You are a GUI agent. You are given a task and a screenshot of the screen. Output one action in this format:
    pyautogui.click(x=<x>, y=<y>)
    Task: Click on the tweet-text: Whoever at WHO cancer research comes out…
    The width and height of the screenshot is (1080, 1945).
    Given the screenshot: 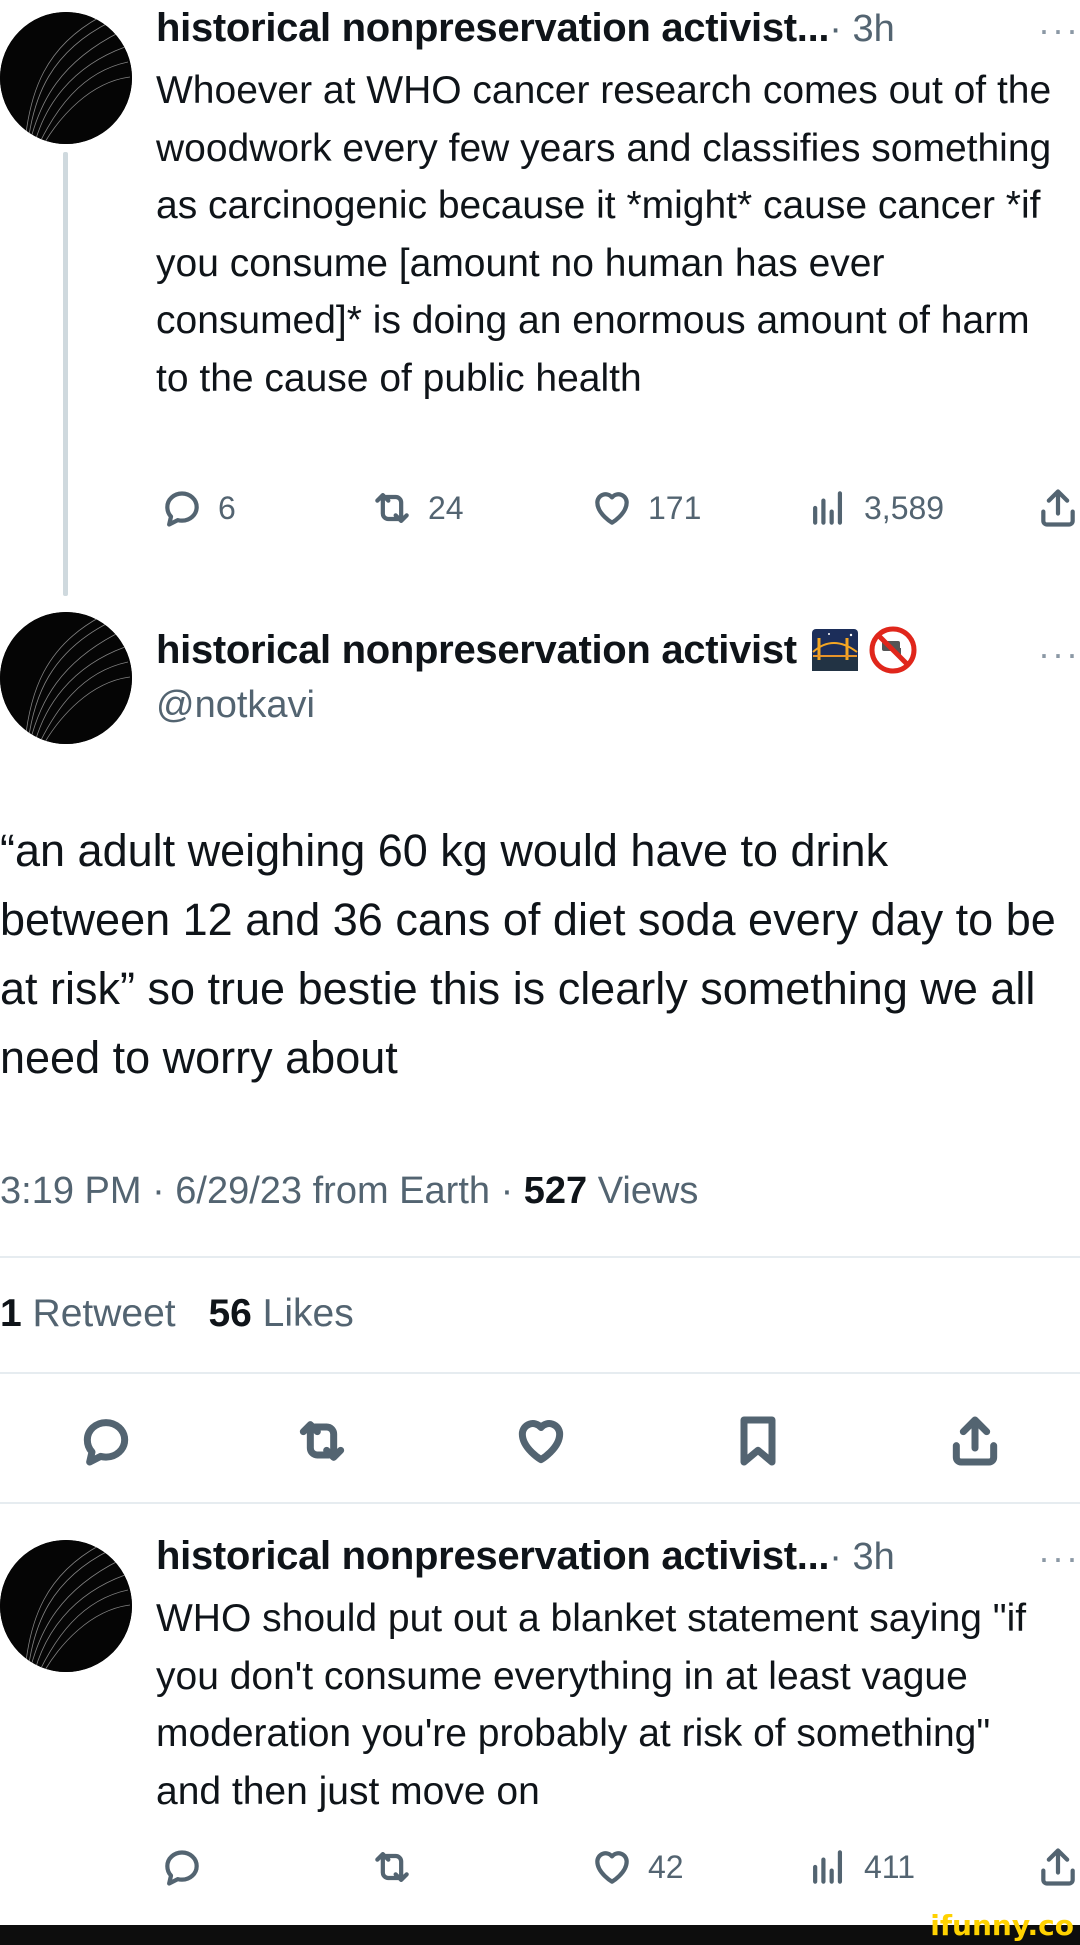 What is the action you would take?
    pyautogui.click(x=604, y=234)
    